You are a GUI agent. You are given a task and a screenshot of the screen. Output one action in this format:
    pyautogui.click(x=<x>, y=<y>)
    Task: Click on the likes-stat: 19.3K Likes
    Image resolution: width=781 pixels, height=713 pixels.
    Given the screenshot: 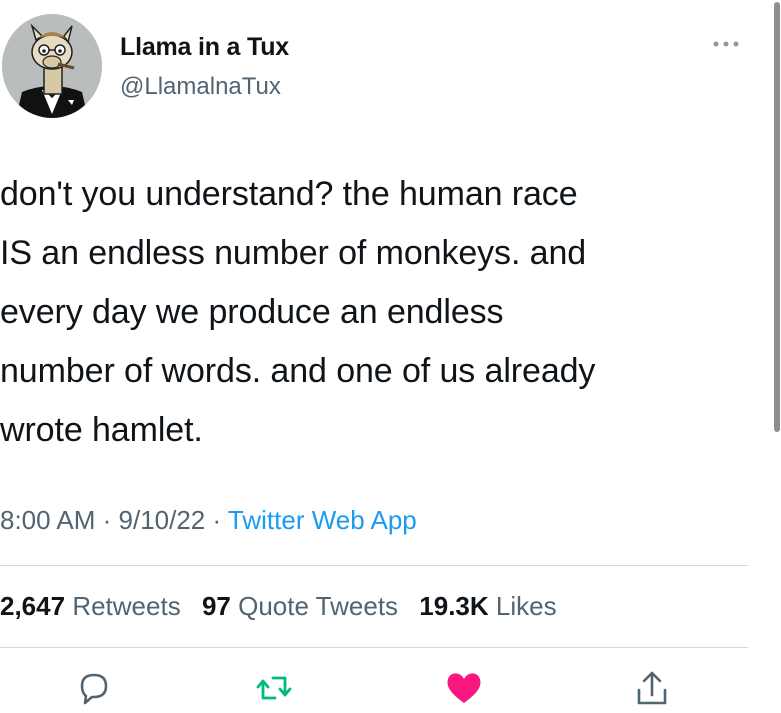 What is the action you would take?
    pyautogui.click(x=487, y=606)
    